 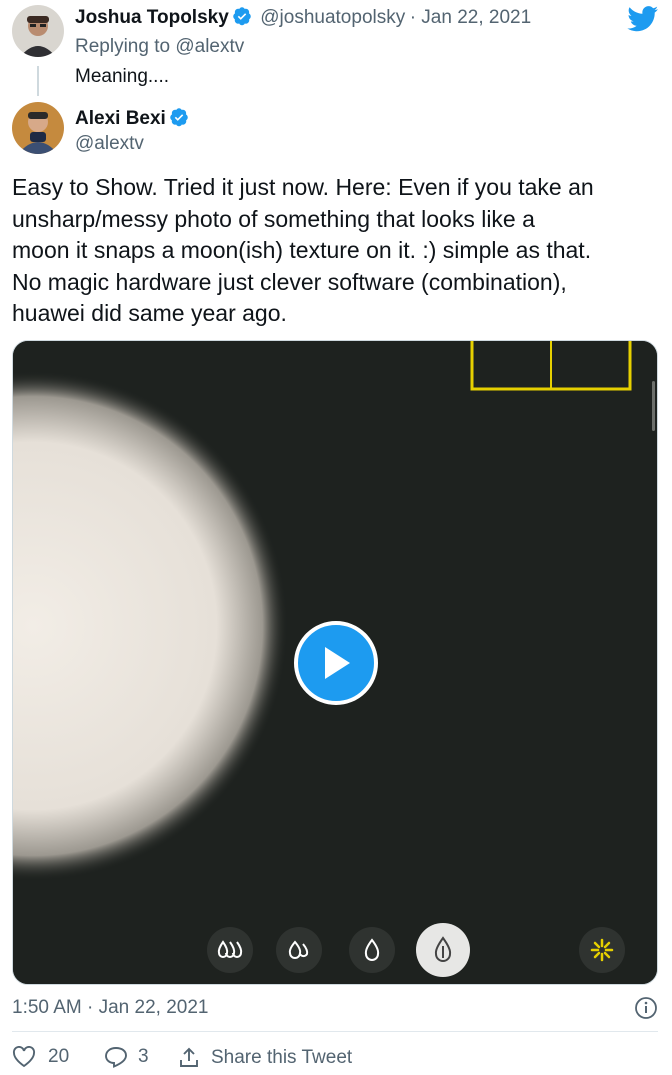 What do you see at coordinates (335, 1031) in the screenshot?
I see `footer-divider` at bounding box center [335, 1031].